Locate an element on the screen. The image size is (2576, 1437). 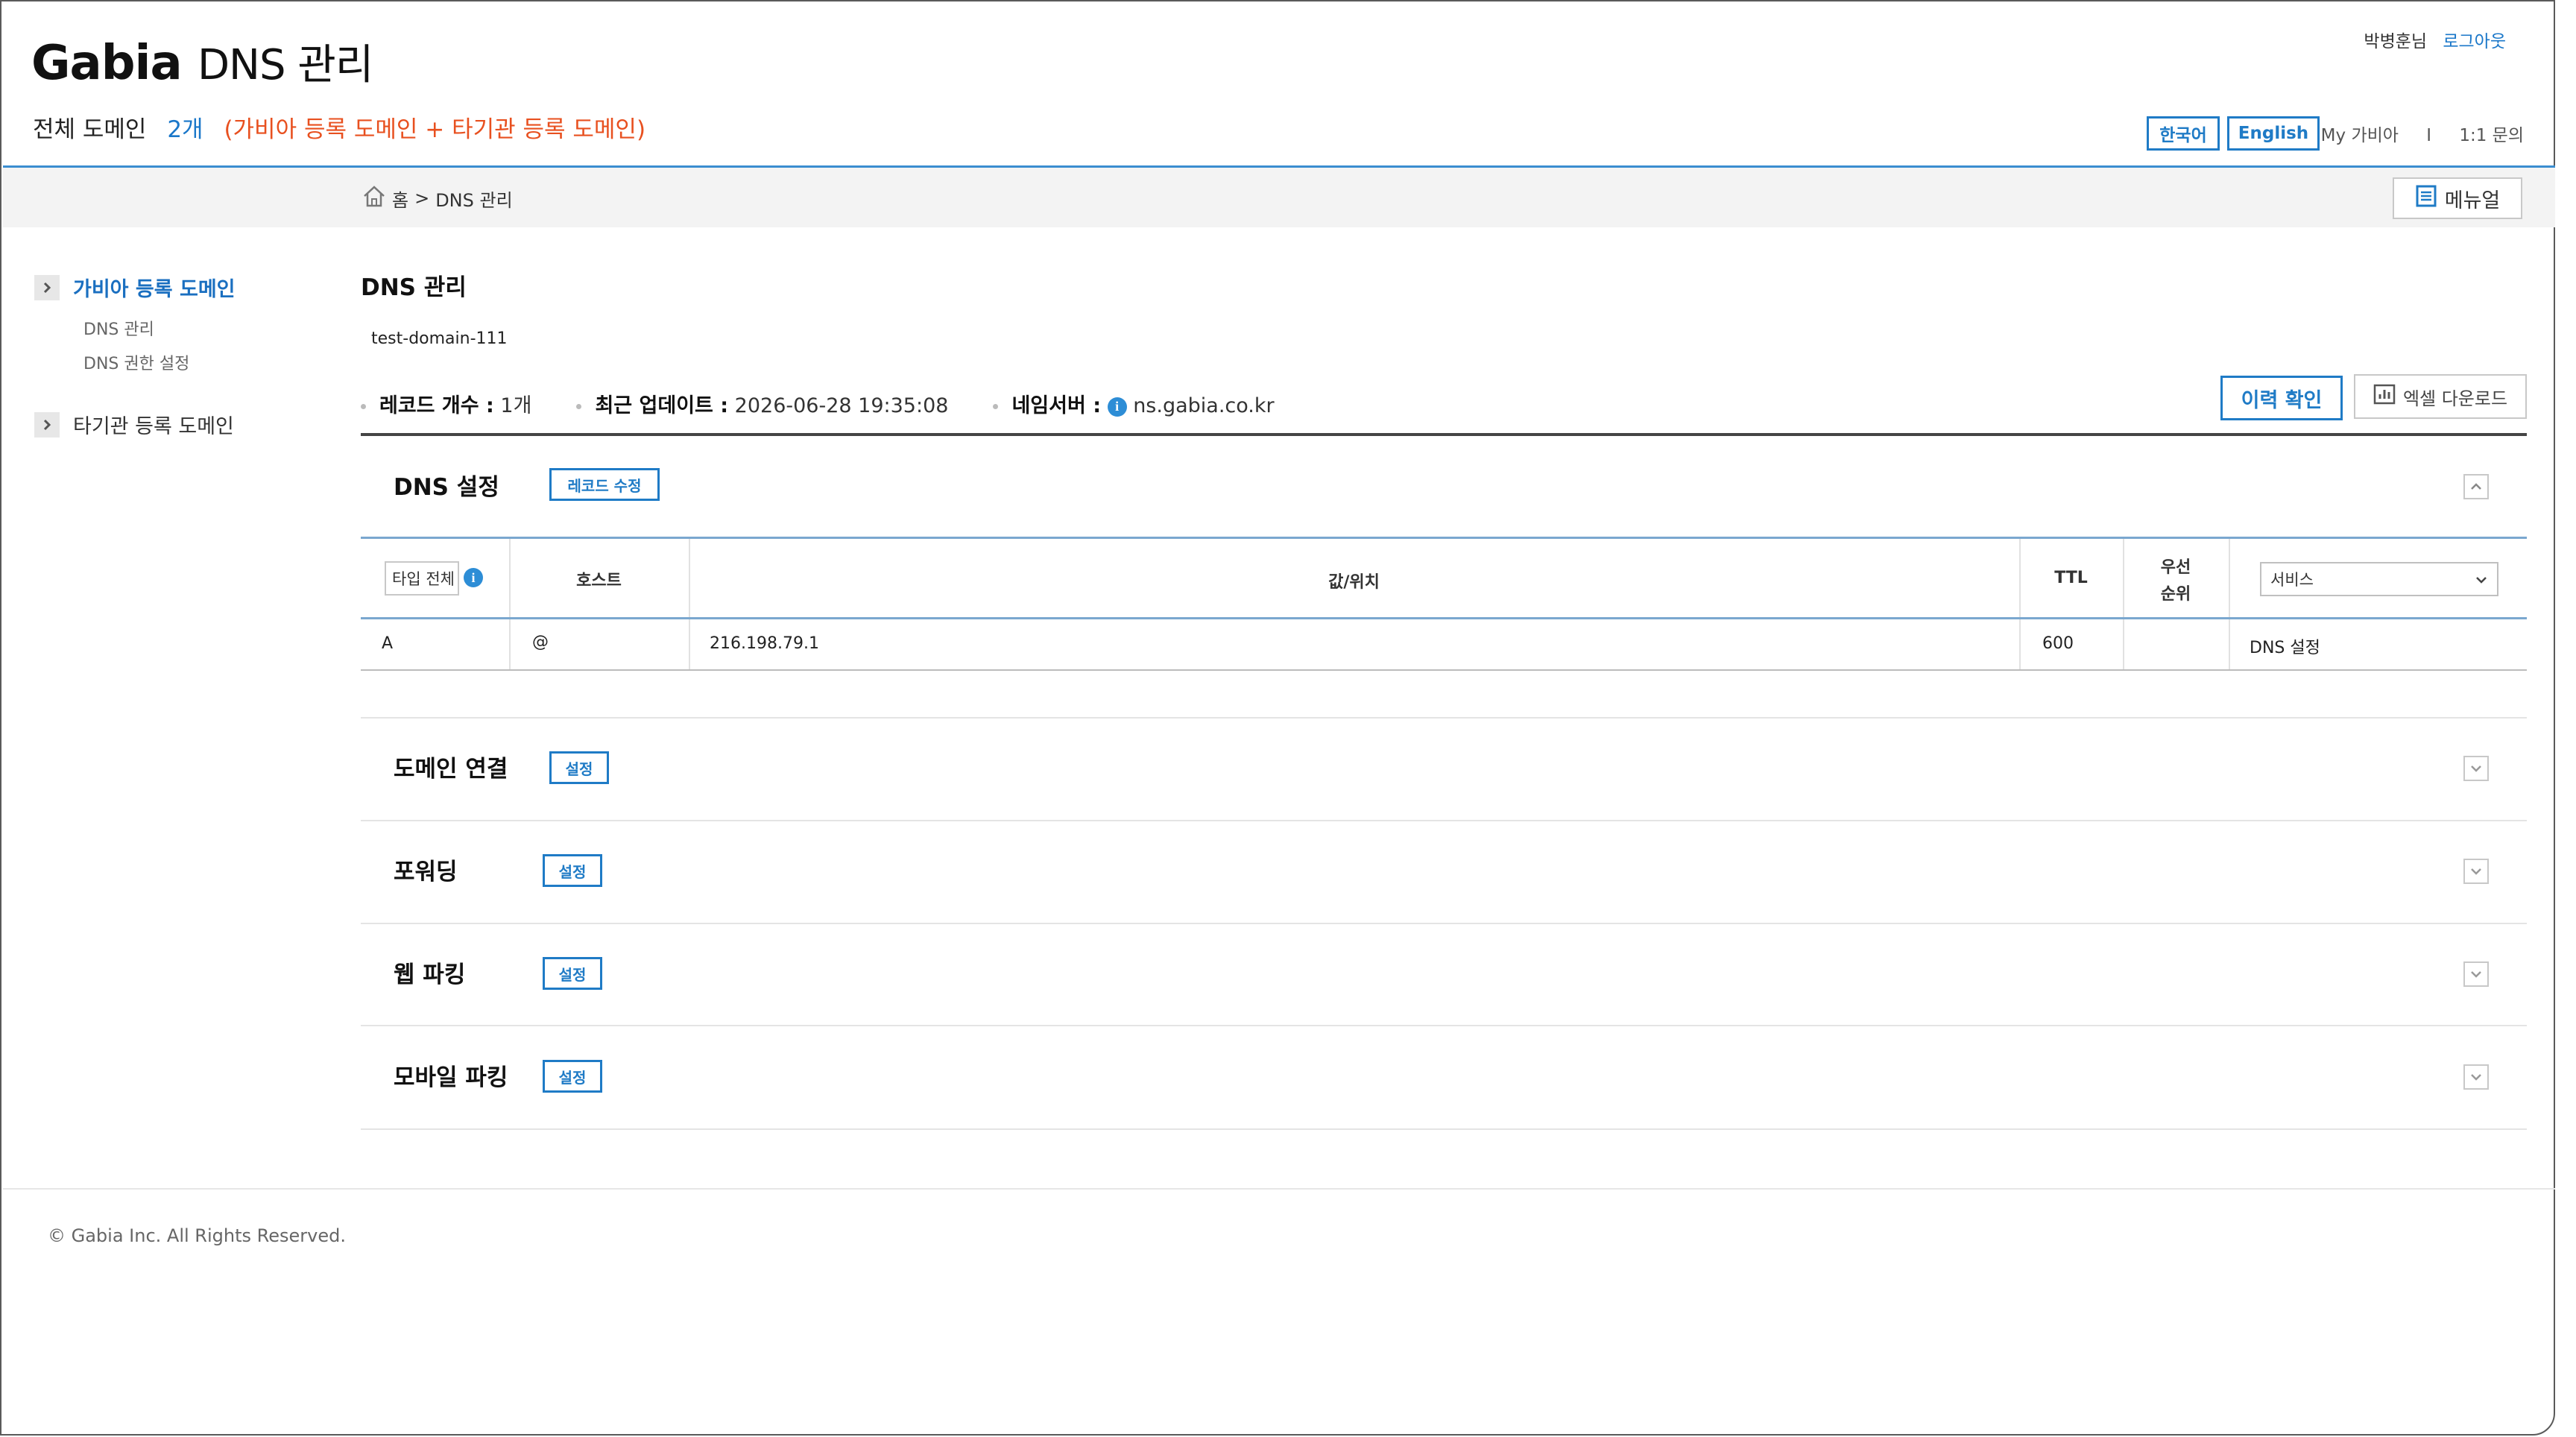
table-top-border is located at coordinates (1444, 538).